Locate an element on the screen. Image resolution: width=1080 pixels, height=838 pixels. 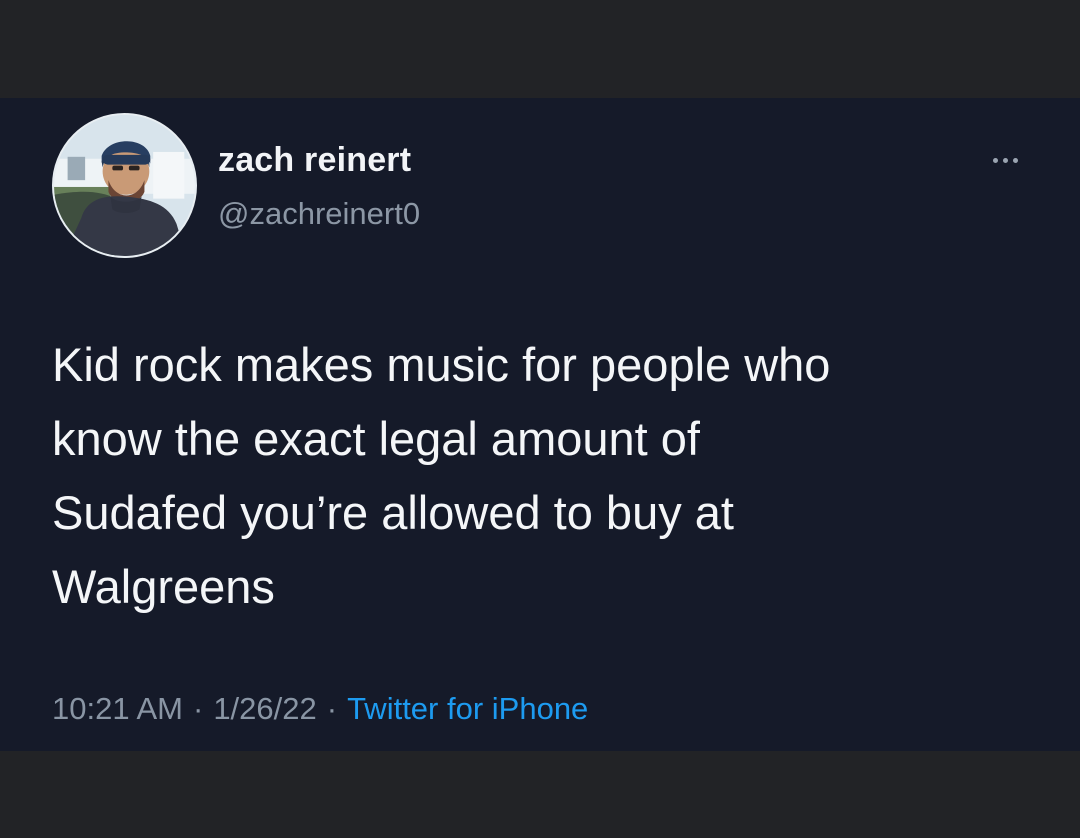
tweet-time: 10:21 AM is located at coordinates (117, 708).